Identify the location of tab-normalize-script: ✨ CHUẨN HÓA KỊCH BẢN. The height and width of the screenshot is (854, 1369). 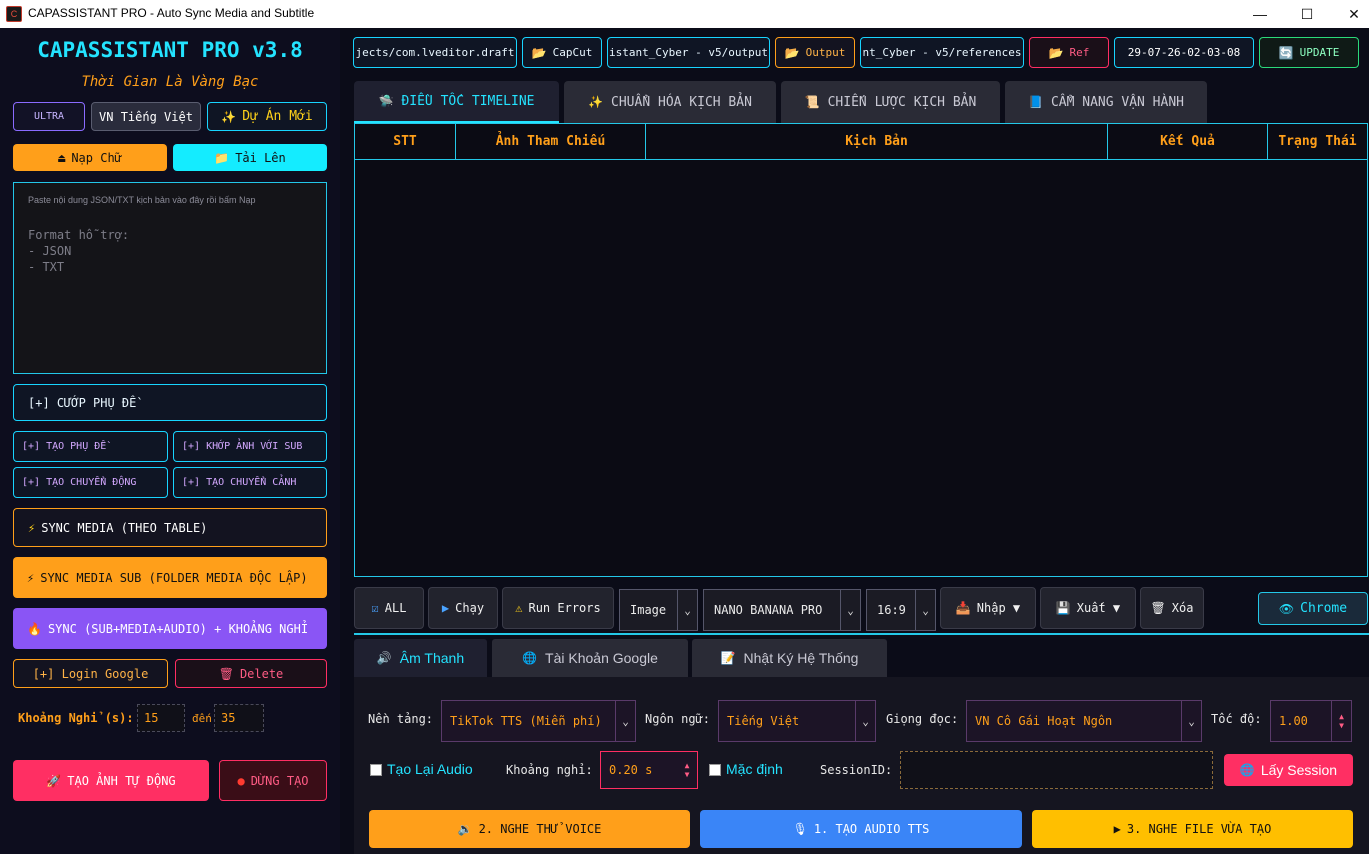
(670, 102).